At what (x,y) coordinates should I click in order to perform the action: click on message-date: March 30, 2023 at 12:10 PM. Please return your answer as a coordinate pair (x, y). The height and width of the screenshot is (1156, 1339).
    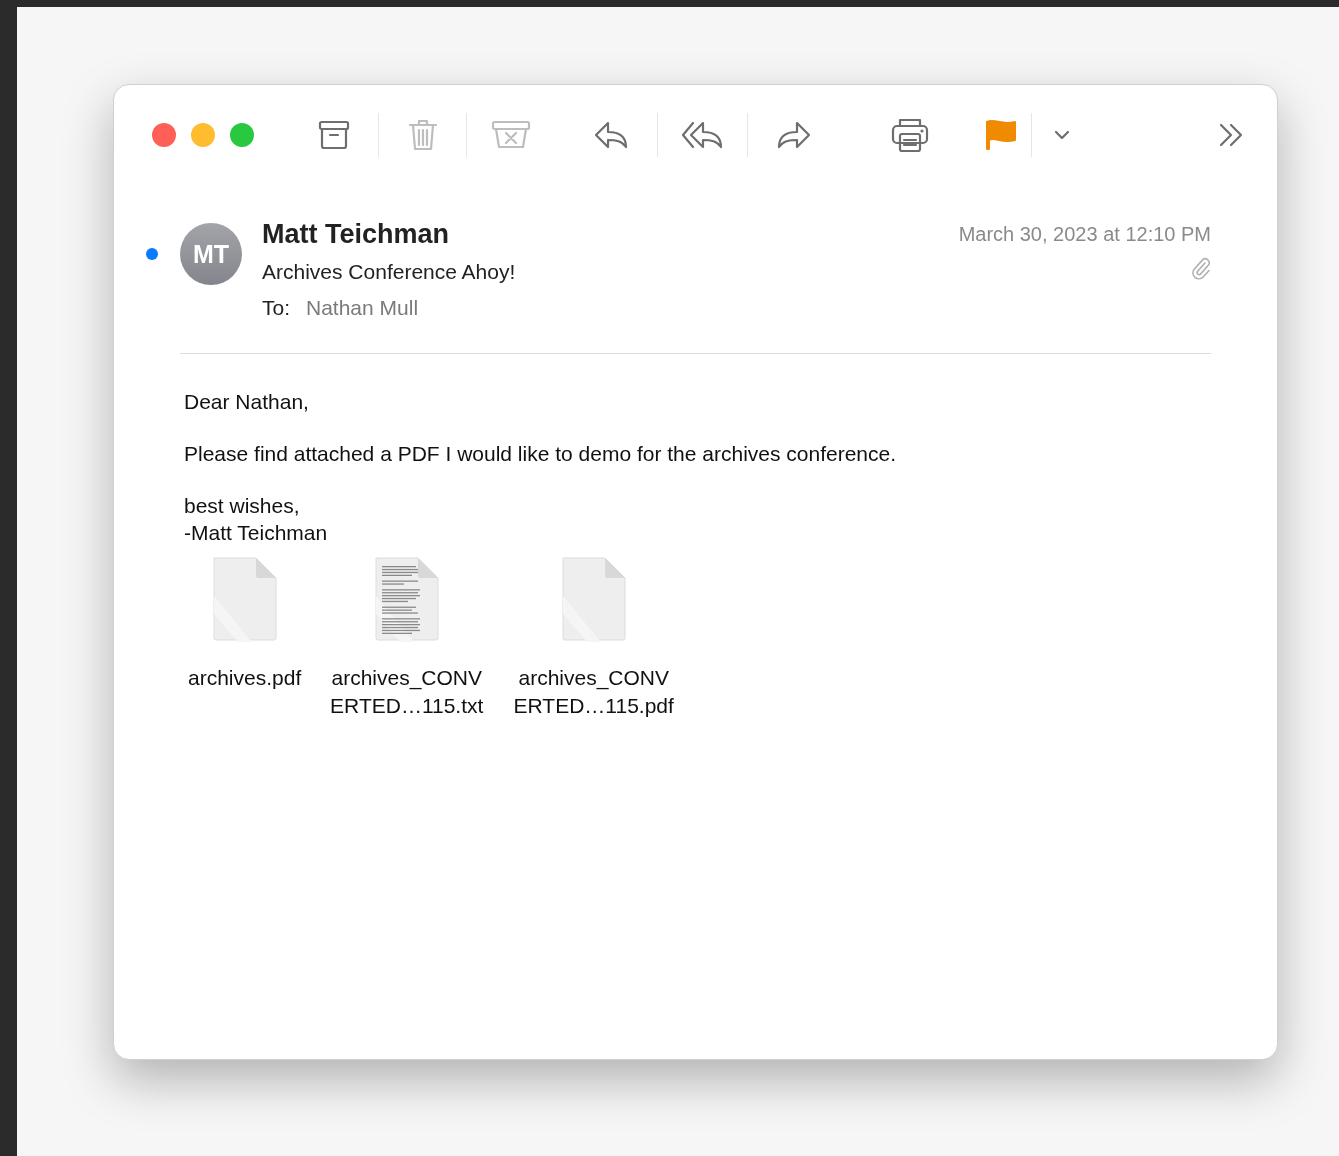
    Looking at the image, I should click on (1084, 234).